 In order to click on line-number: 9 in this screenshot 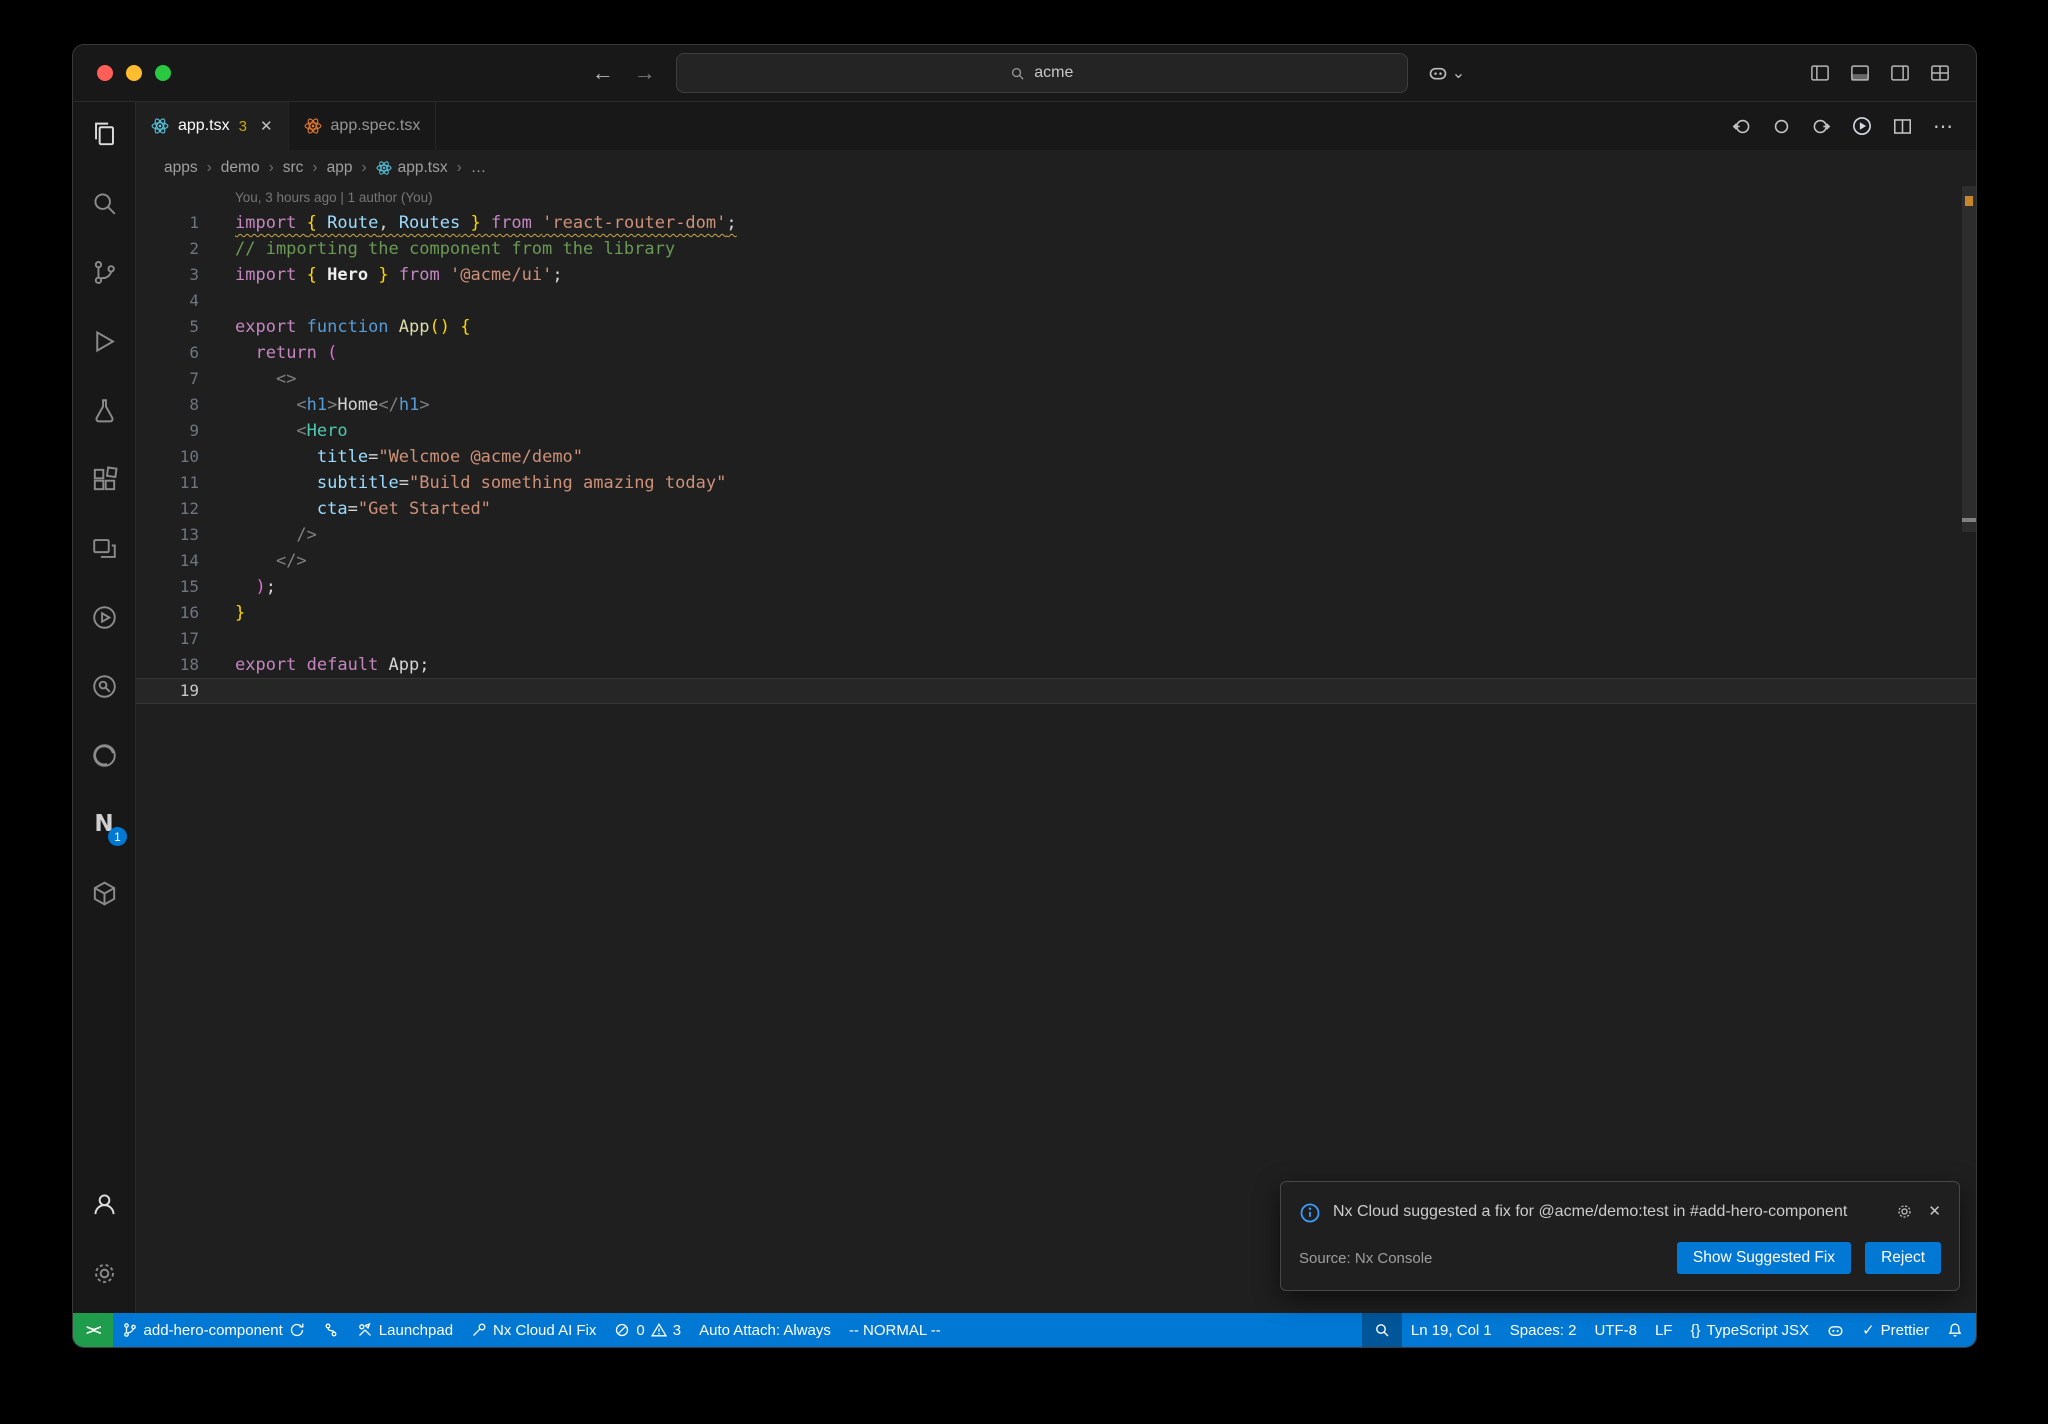, I will do `click(167, 431)`.